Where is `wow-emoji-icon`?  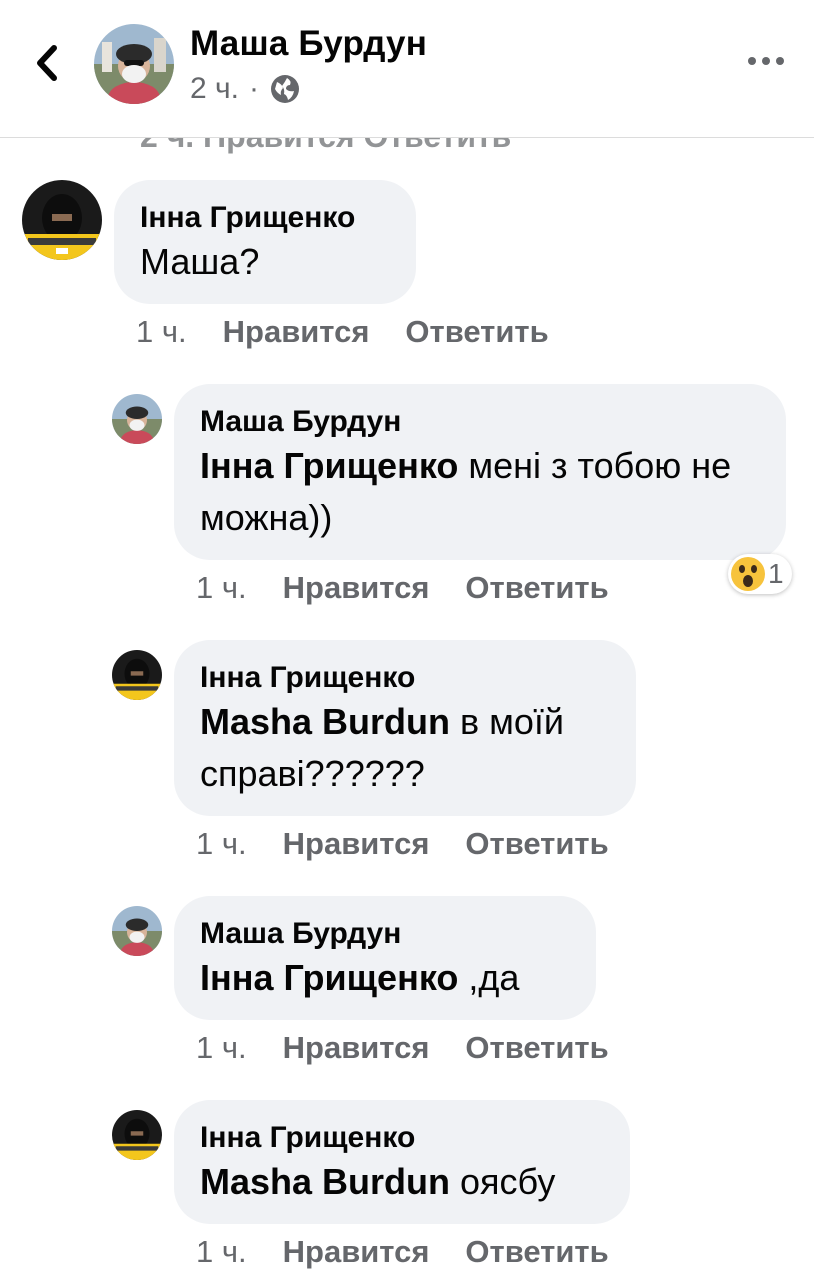
wow-emoji-icon is located at coordinates (748, 574).